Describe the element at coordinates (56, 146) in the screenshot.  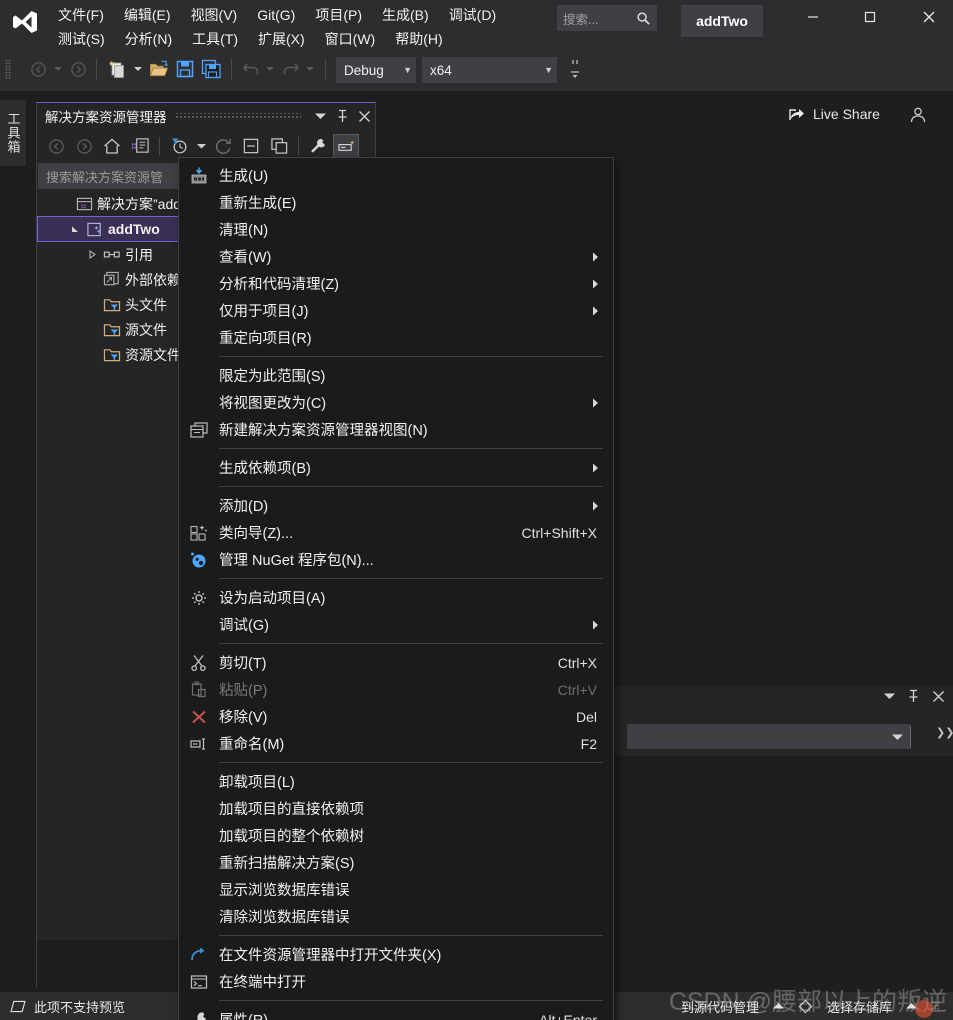
I see `back-icon` at that location.